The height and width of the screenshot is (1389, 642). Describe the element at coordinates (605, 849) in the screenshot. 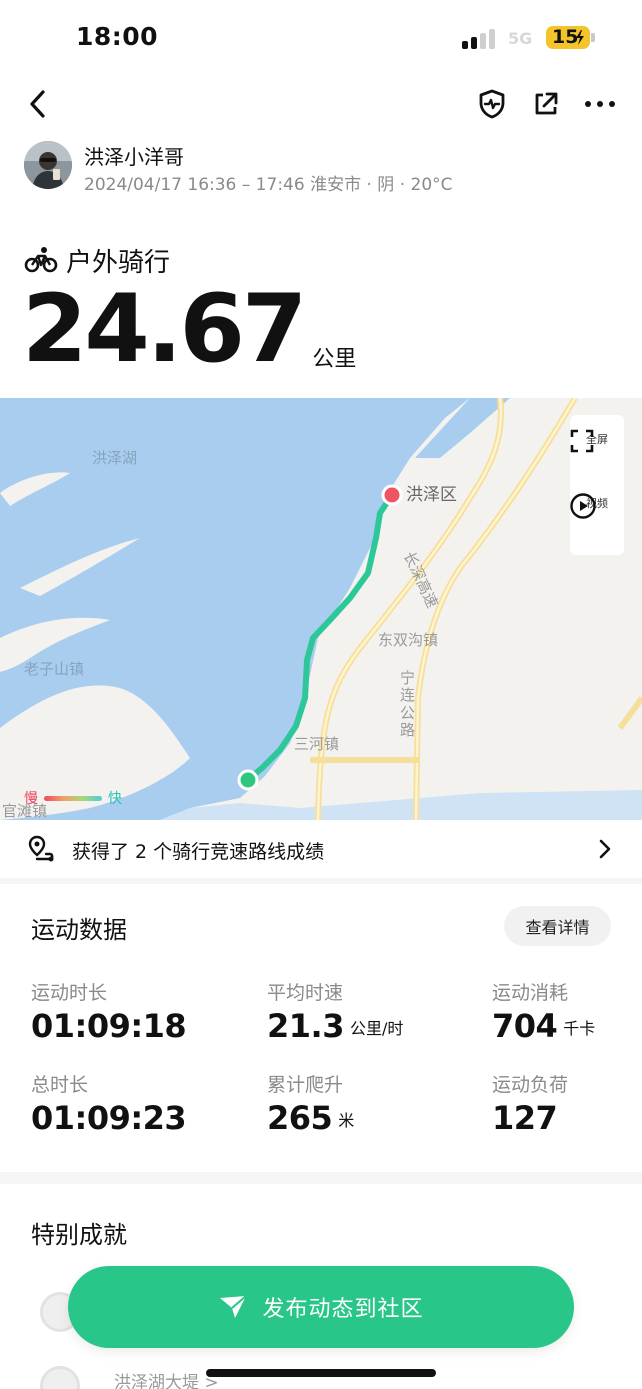

I see `chevron-right-icon` at that location.